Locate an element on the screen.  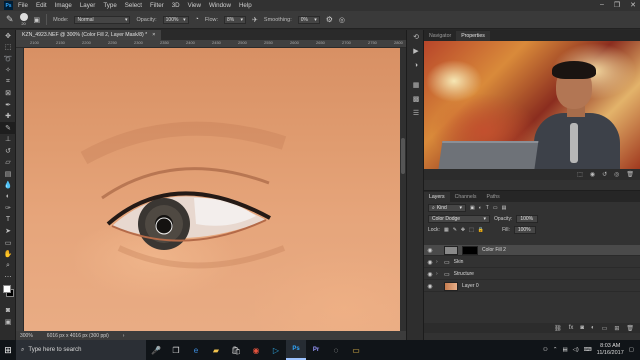
crop-tool-icon: ⌗ is located at coordinates (8, 82).